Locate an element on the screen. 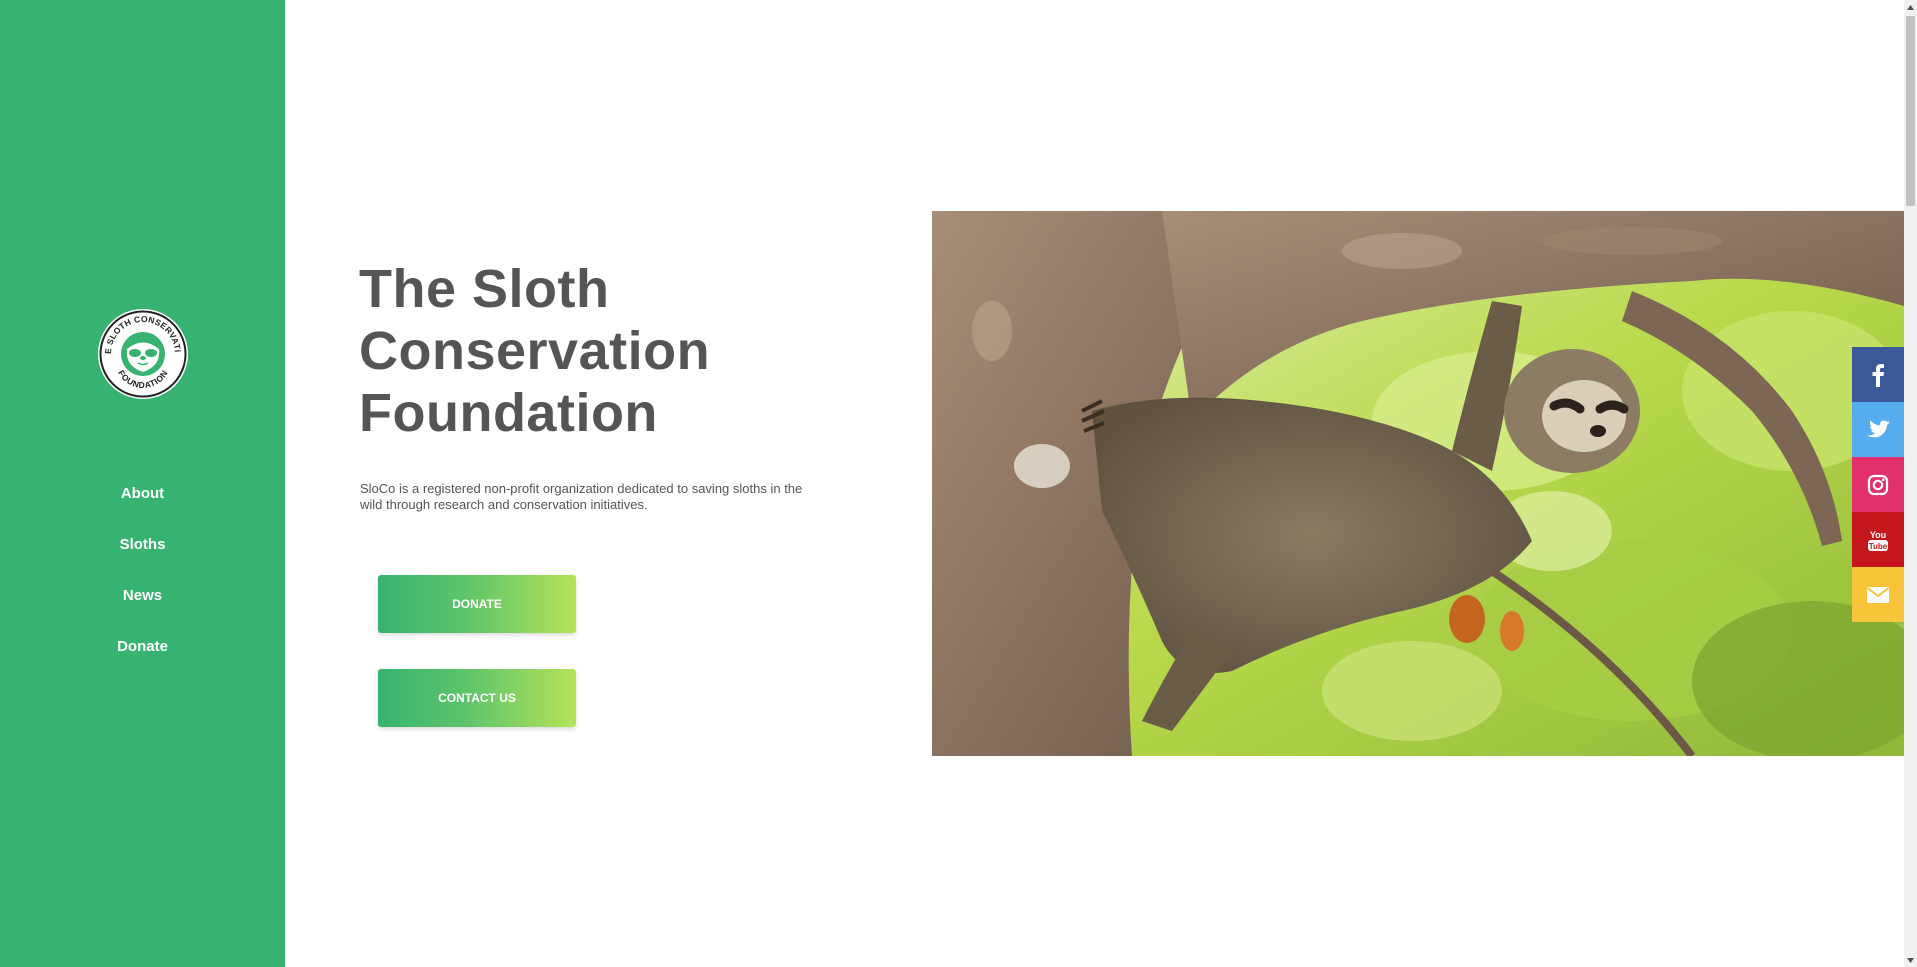 The width and height of the screenshot is (1917, 967). envelope-icon is located at coordinates (1878, 594).